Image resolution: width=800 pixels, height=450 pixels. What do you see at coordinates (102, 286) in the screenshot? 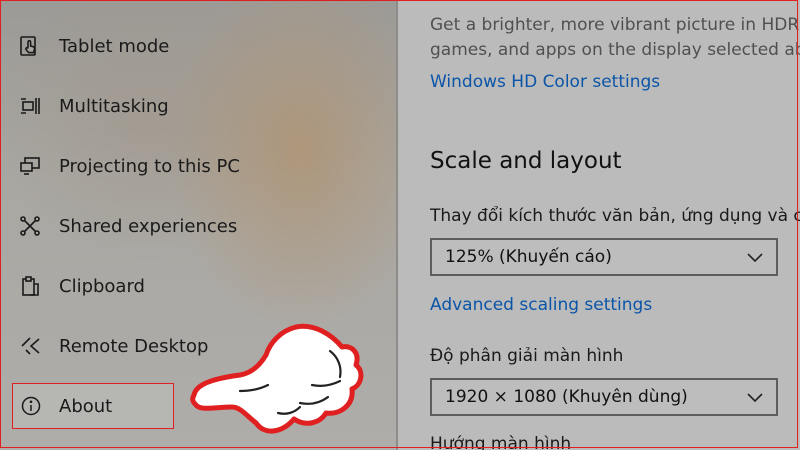
I see `sidebar-item-label: Clipboard` at bounding box center [102, 286].